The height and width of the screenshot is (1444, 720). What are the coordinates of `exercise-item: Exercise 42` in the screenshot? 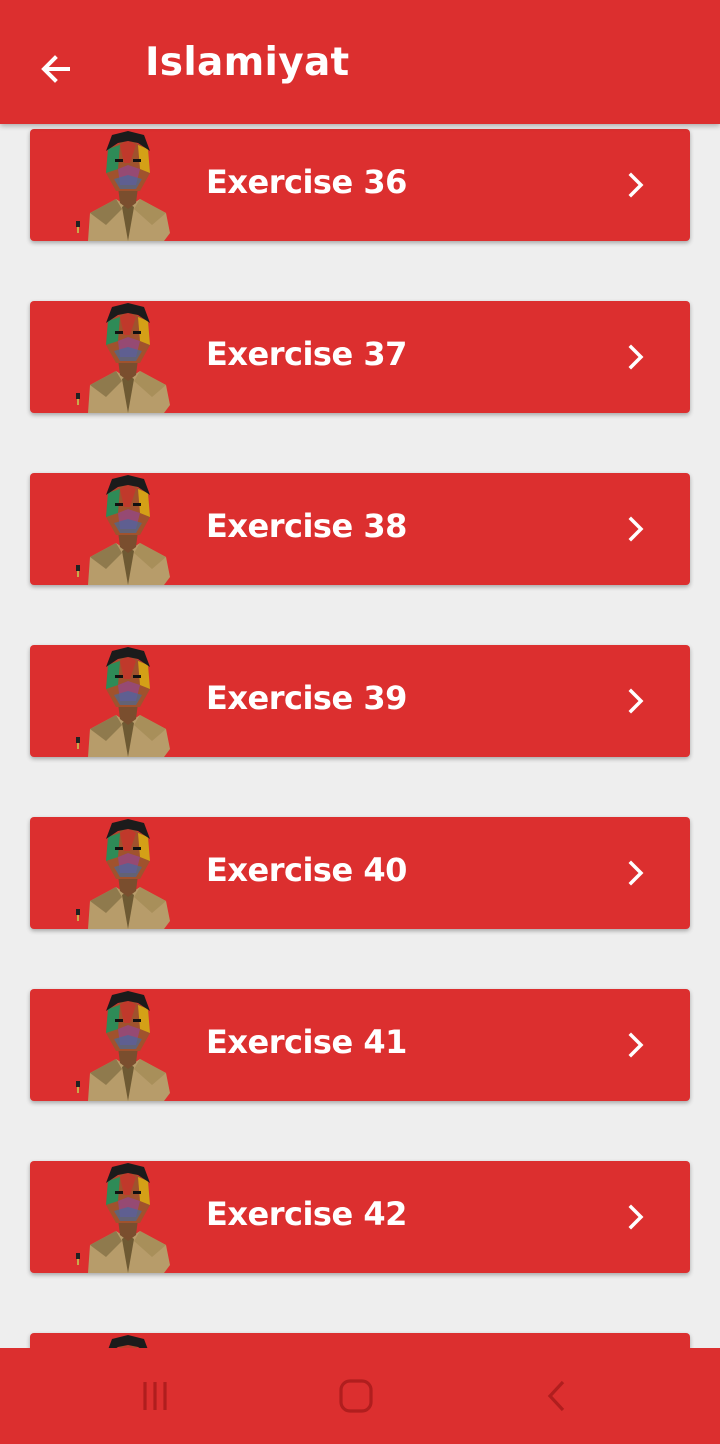 It's located at (360, 1217).